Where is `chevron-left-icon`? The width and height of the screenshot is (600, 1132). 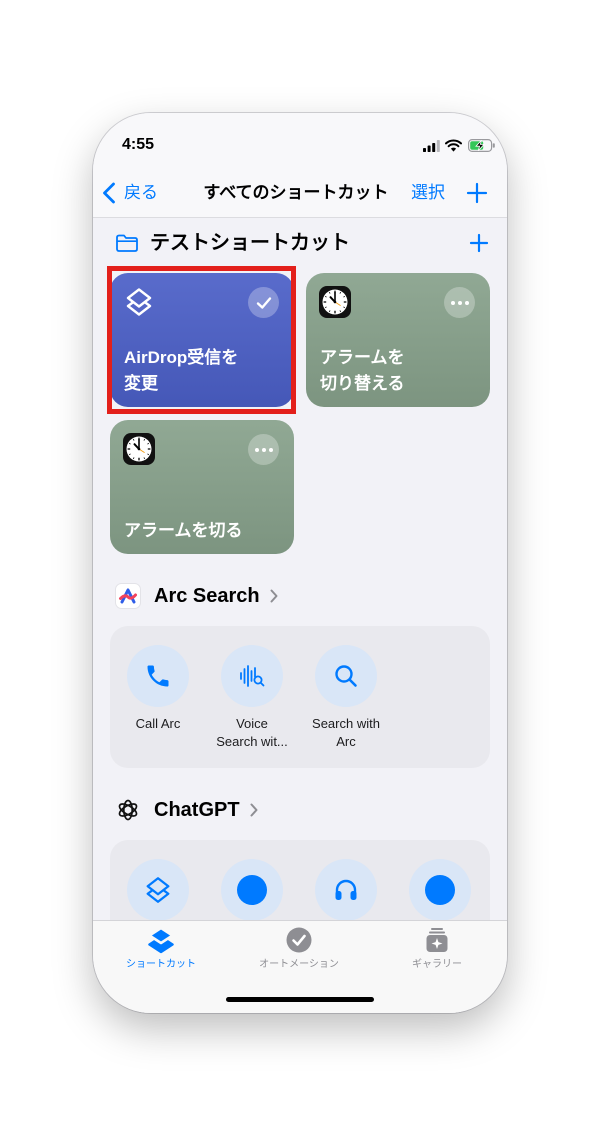
chevron-left-icon is located at coordinates (109, 193).